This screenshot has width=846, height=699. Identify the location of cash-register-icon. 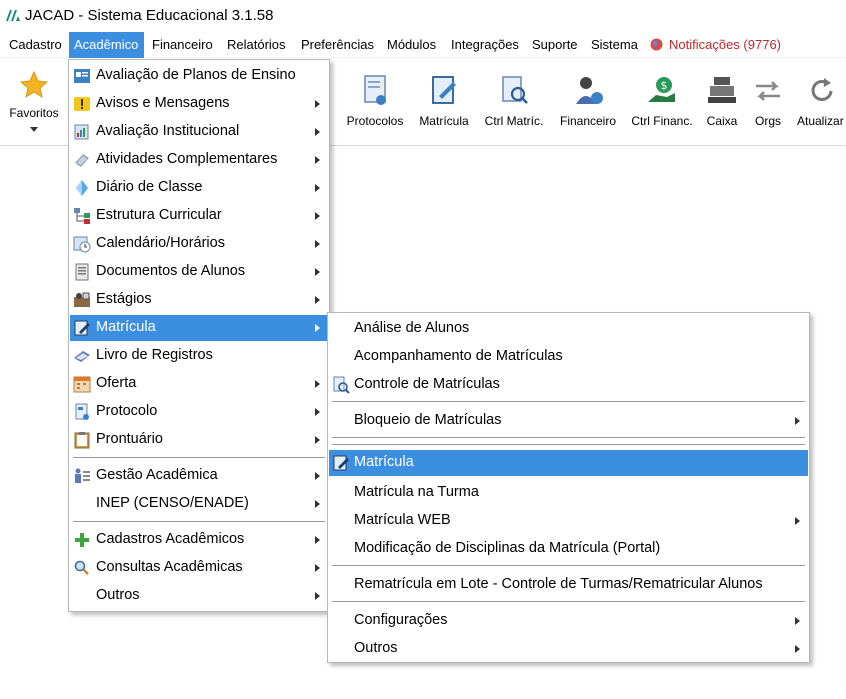
(722, 90).